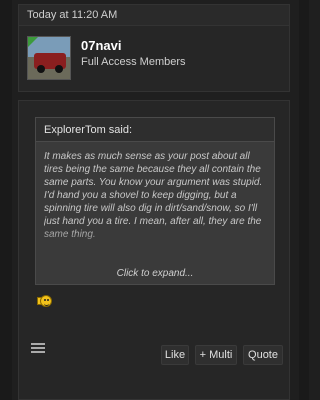 The width and height of the screenshot is (320, 400). I want to click on username: 07navi, so click(101, 45).